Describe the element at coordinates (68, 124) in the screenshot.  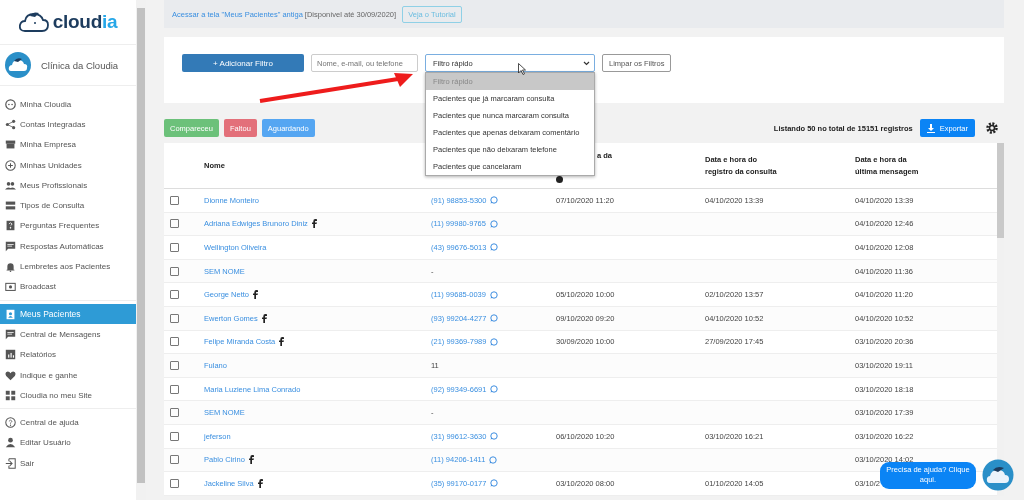
I see `sidebar-item: Contas Integradas` at that location.